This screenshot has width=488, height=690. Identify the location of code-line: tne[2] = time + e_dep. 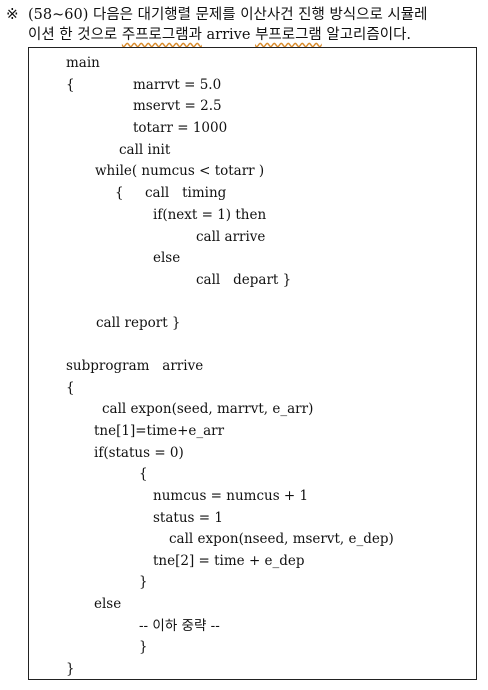
(229, 561).